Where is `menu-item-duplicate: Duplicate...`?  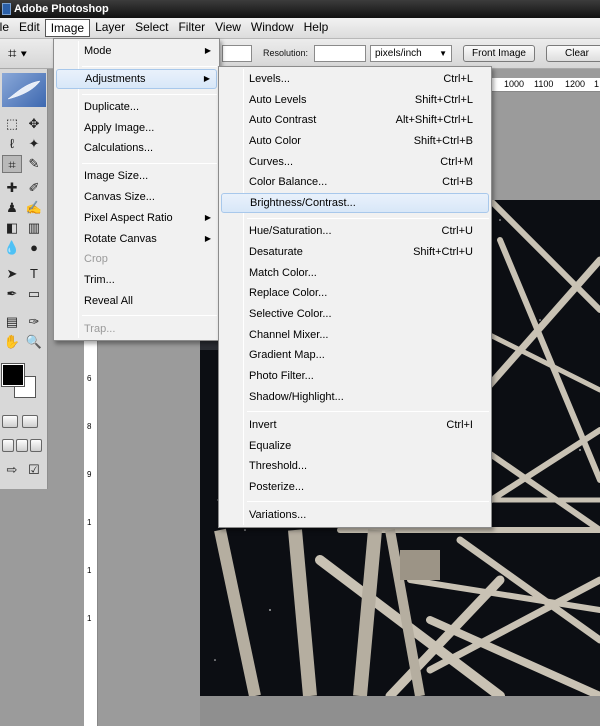 menu-item-duplicate: Duplicate... is located at coordinates (136, 107).